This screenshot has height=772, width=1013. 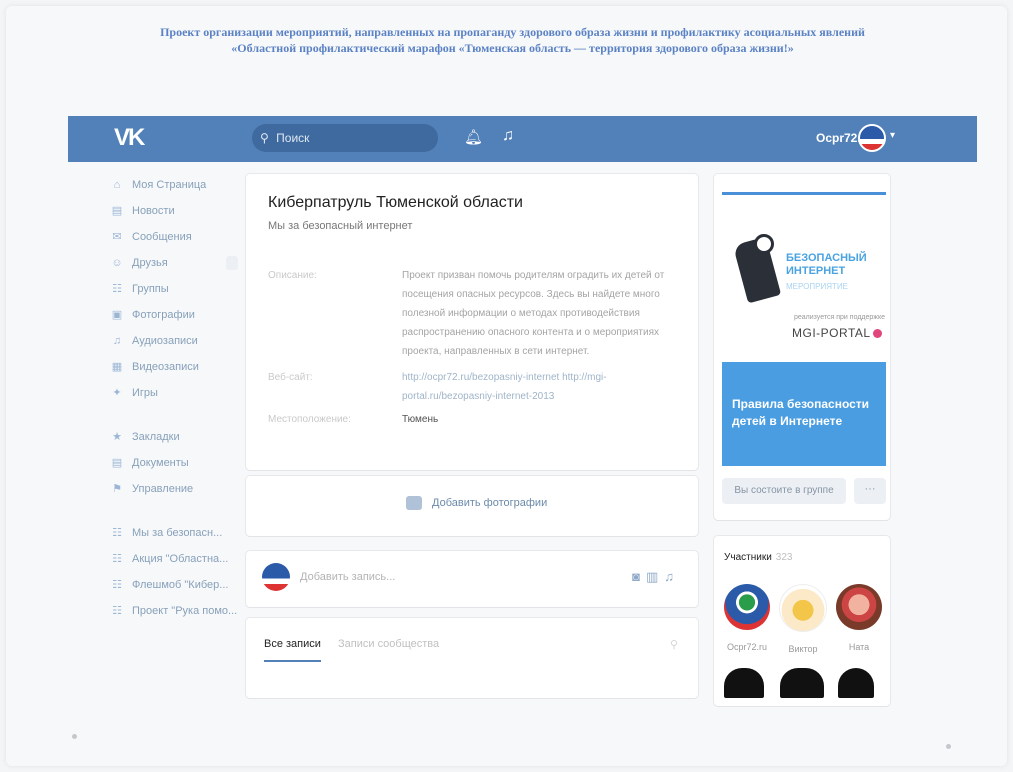 What do you see at coordinates (165, 341) in the screenshot?
I see `sidebar-item-label: Аудиозаписи` at bounding box center [165, 341].